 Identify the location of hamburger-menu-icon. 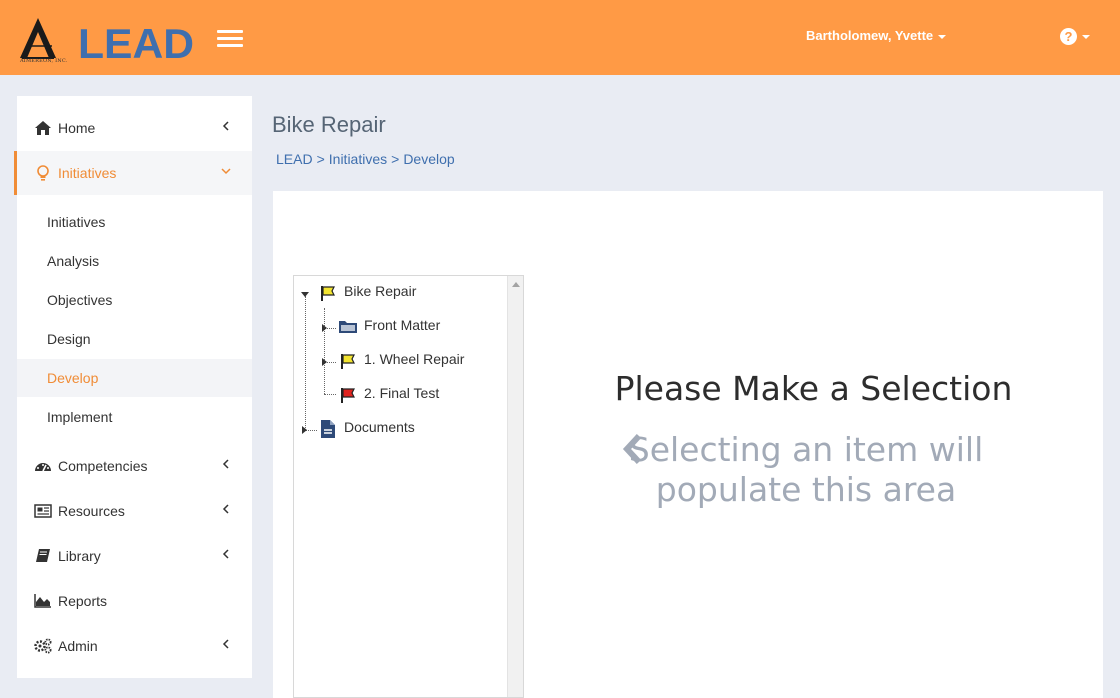
(230, 39).